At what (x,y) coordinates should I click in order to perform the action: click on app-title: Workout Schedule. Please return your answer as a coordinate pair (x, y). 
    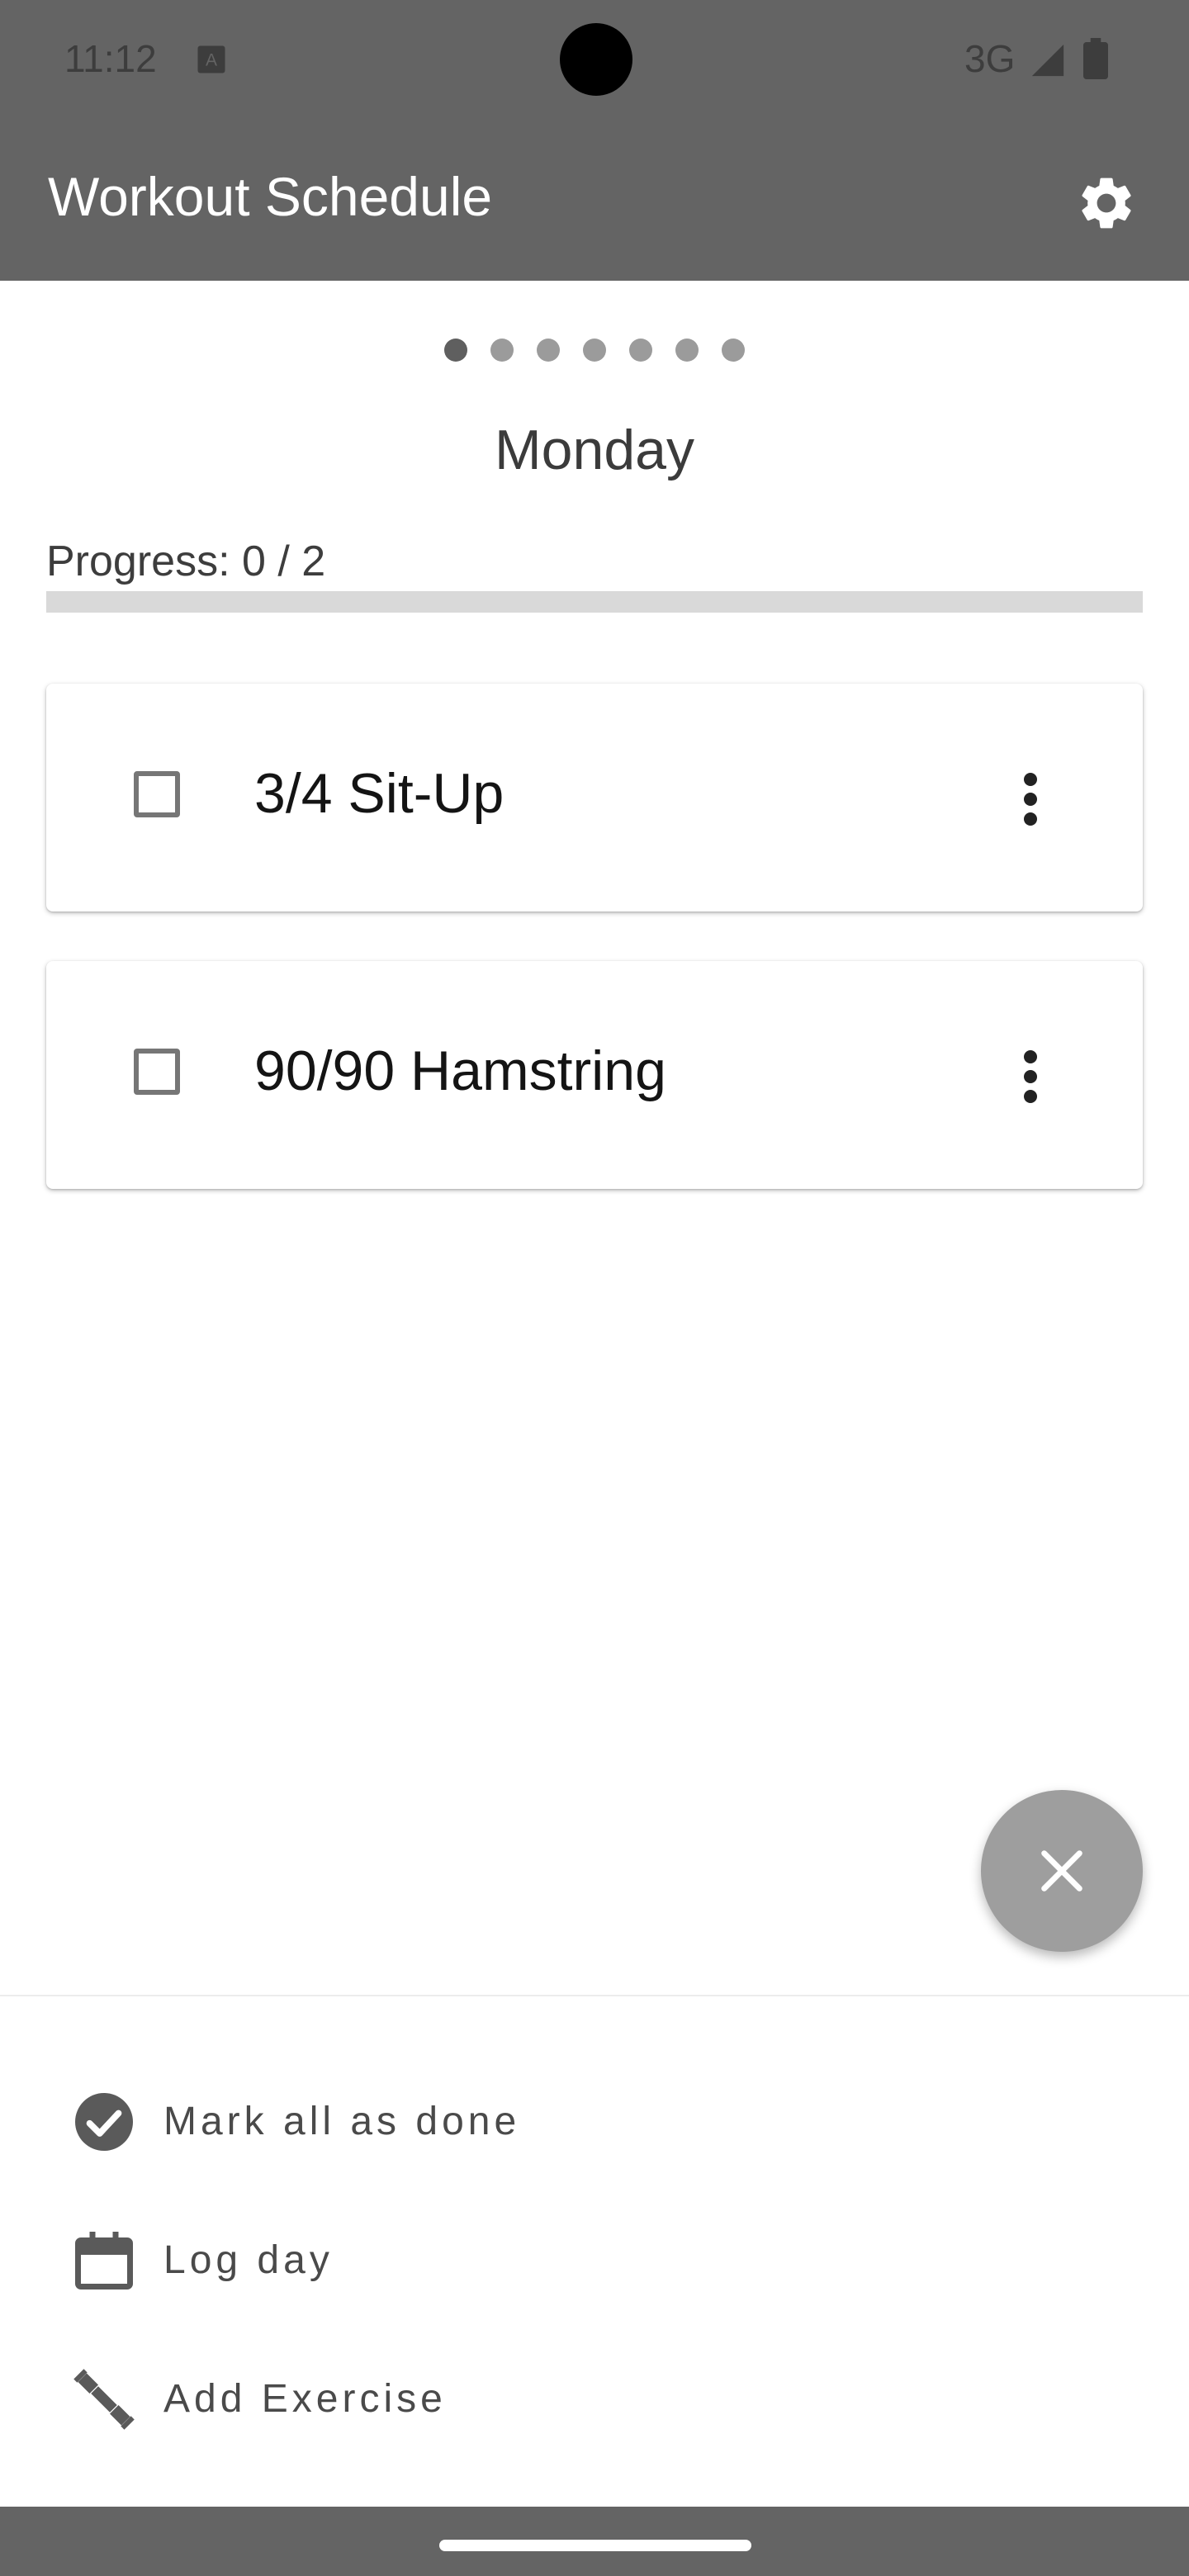
    Looking at the image, I should click on (270, 196).